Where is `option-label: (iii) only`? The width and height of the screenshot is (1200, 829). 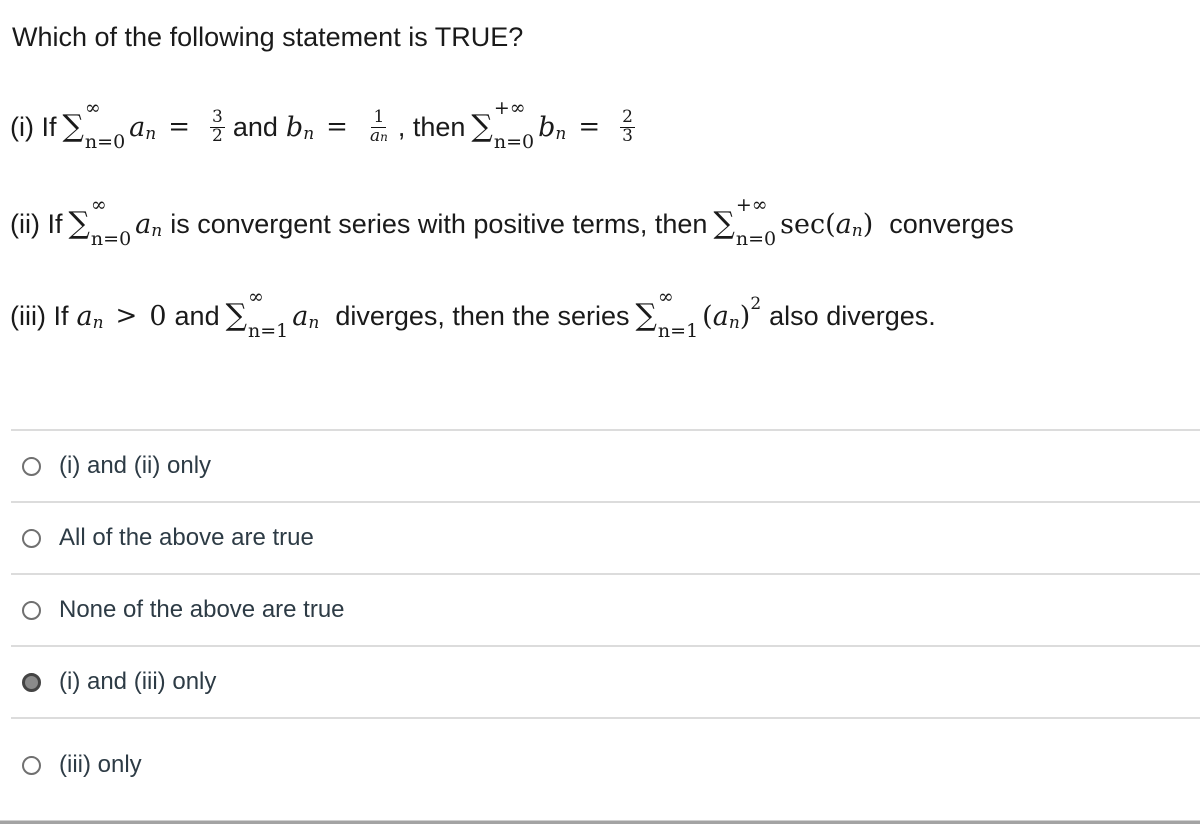 option-label: (iii) only is located at coordinates (100, 765).